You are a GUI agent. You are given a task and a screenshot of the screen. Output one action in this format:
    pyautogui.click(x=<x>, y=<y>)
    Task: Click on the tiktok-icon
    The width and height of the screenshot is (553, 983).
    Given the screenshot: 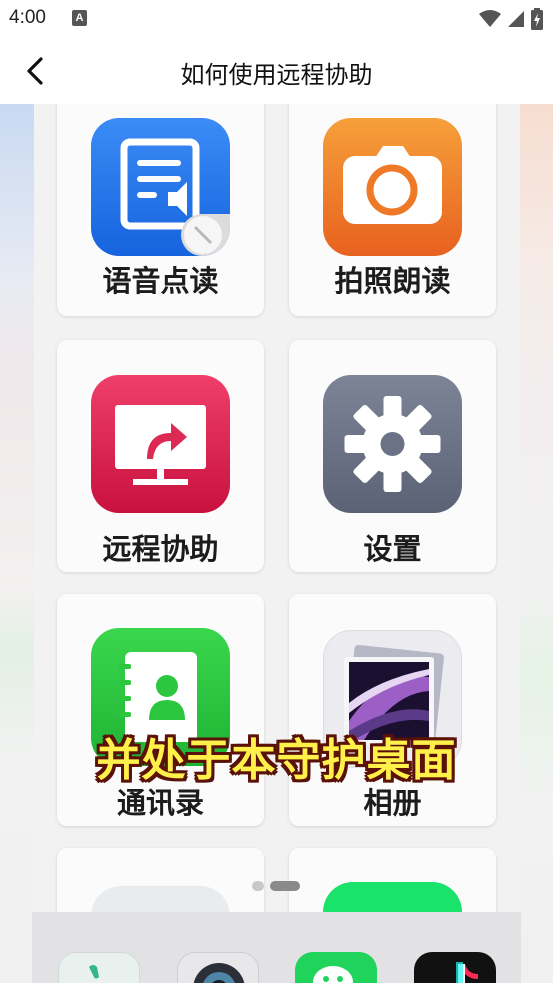 What is the action you would take?
    pyautogui.click(x=455, y=967)
    